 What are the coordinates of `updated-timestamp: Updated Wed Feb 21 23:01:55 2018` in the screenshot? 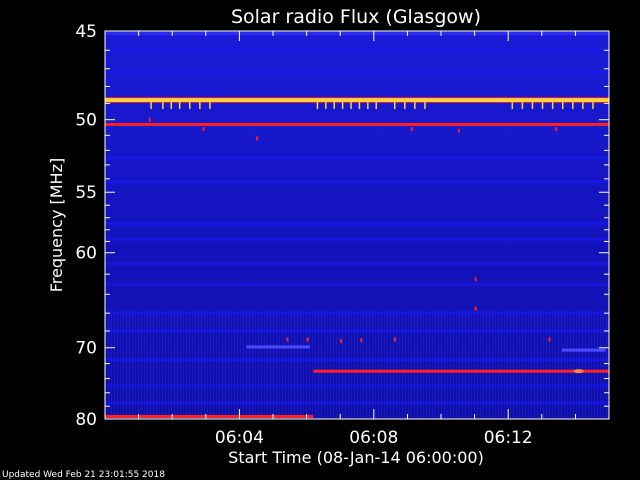 It's located at (83, 475).